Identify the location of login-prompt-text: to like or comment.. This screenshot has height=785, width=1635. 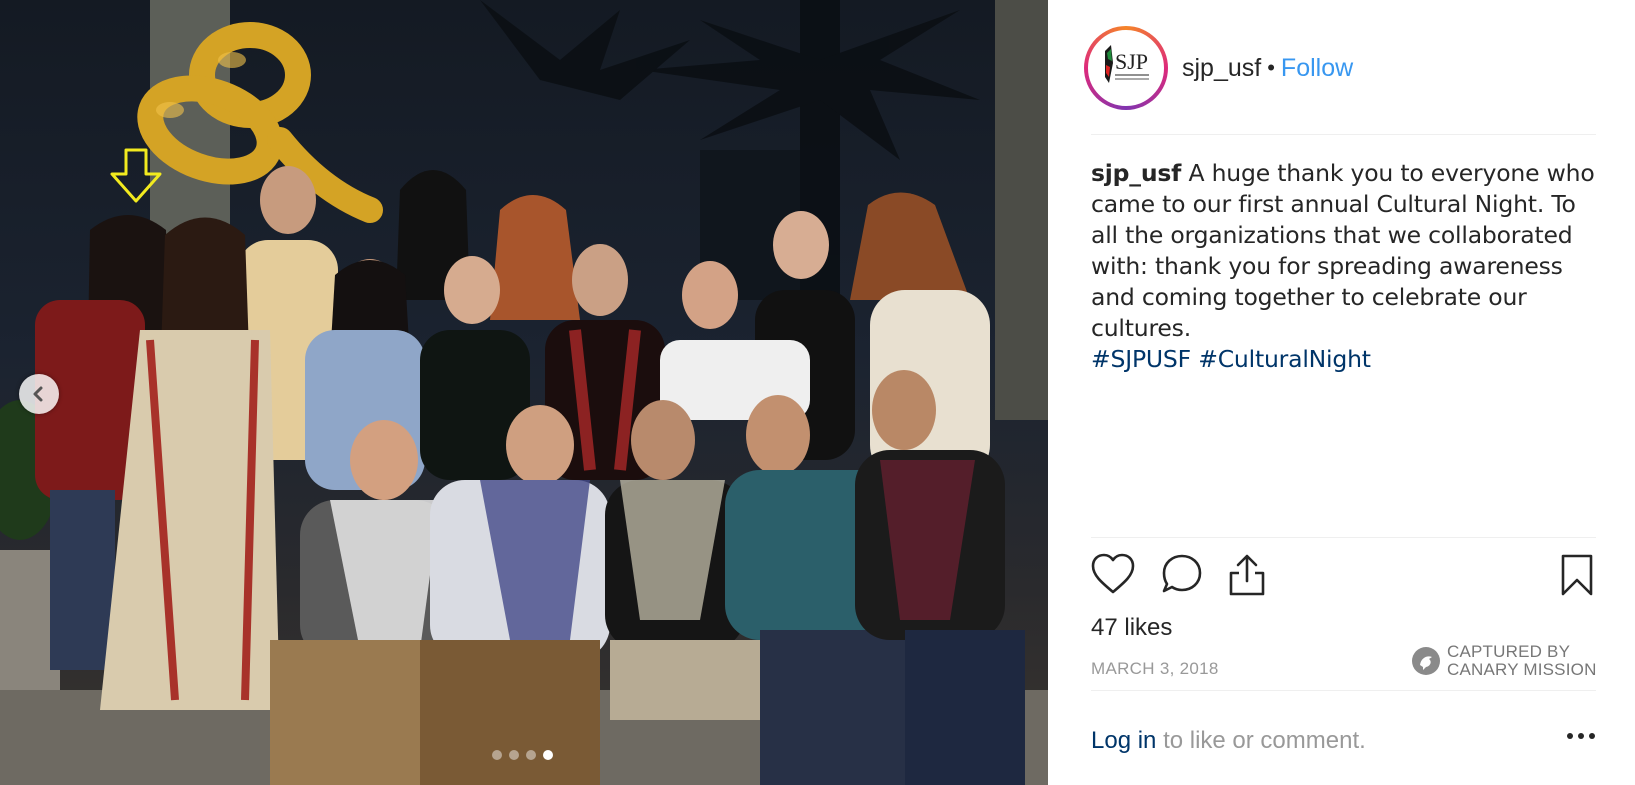
(1264, 740).